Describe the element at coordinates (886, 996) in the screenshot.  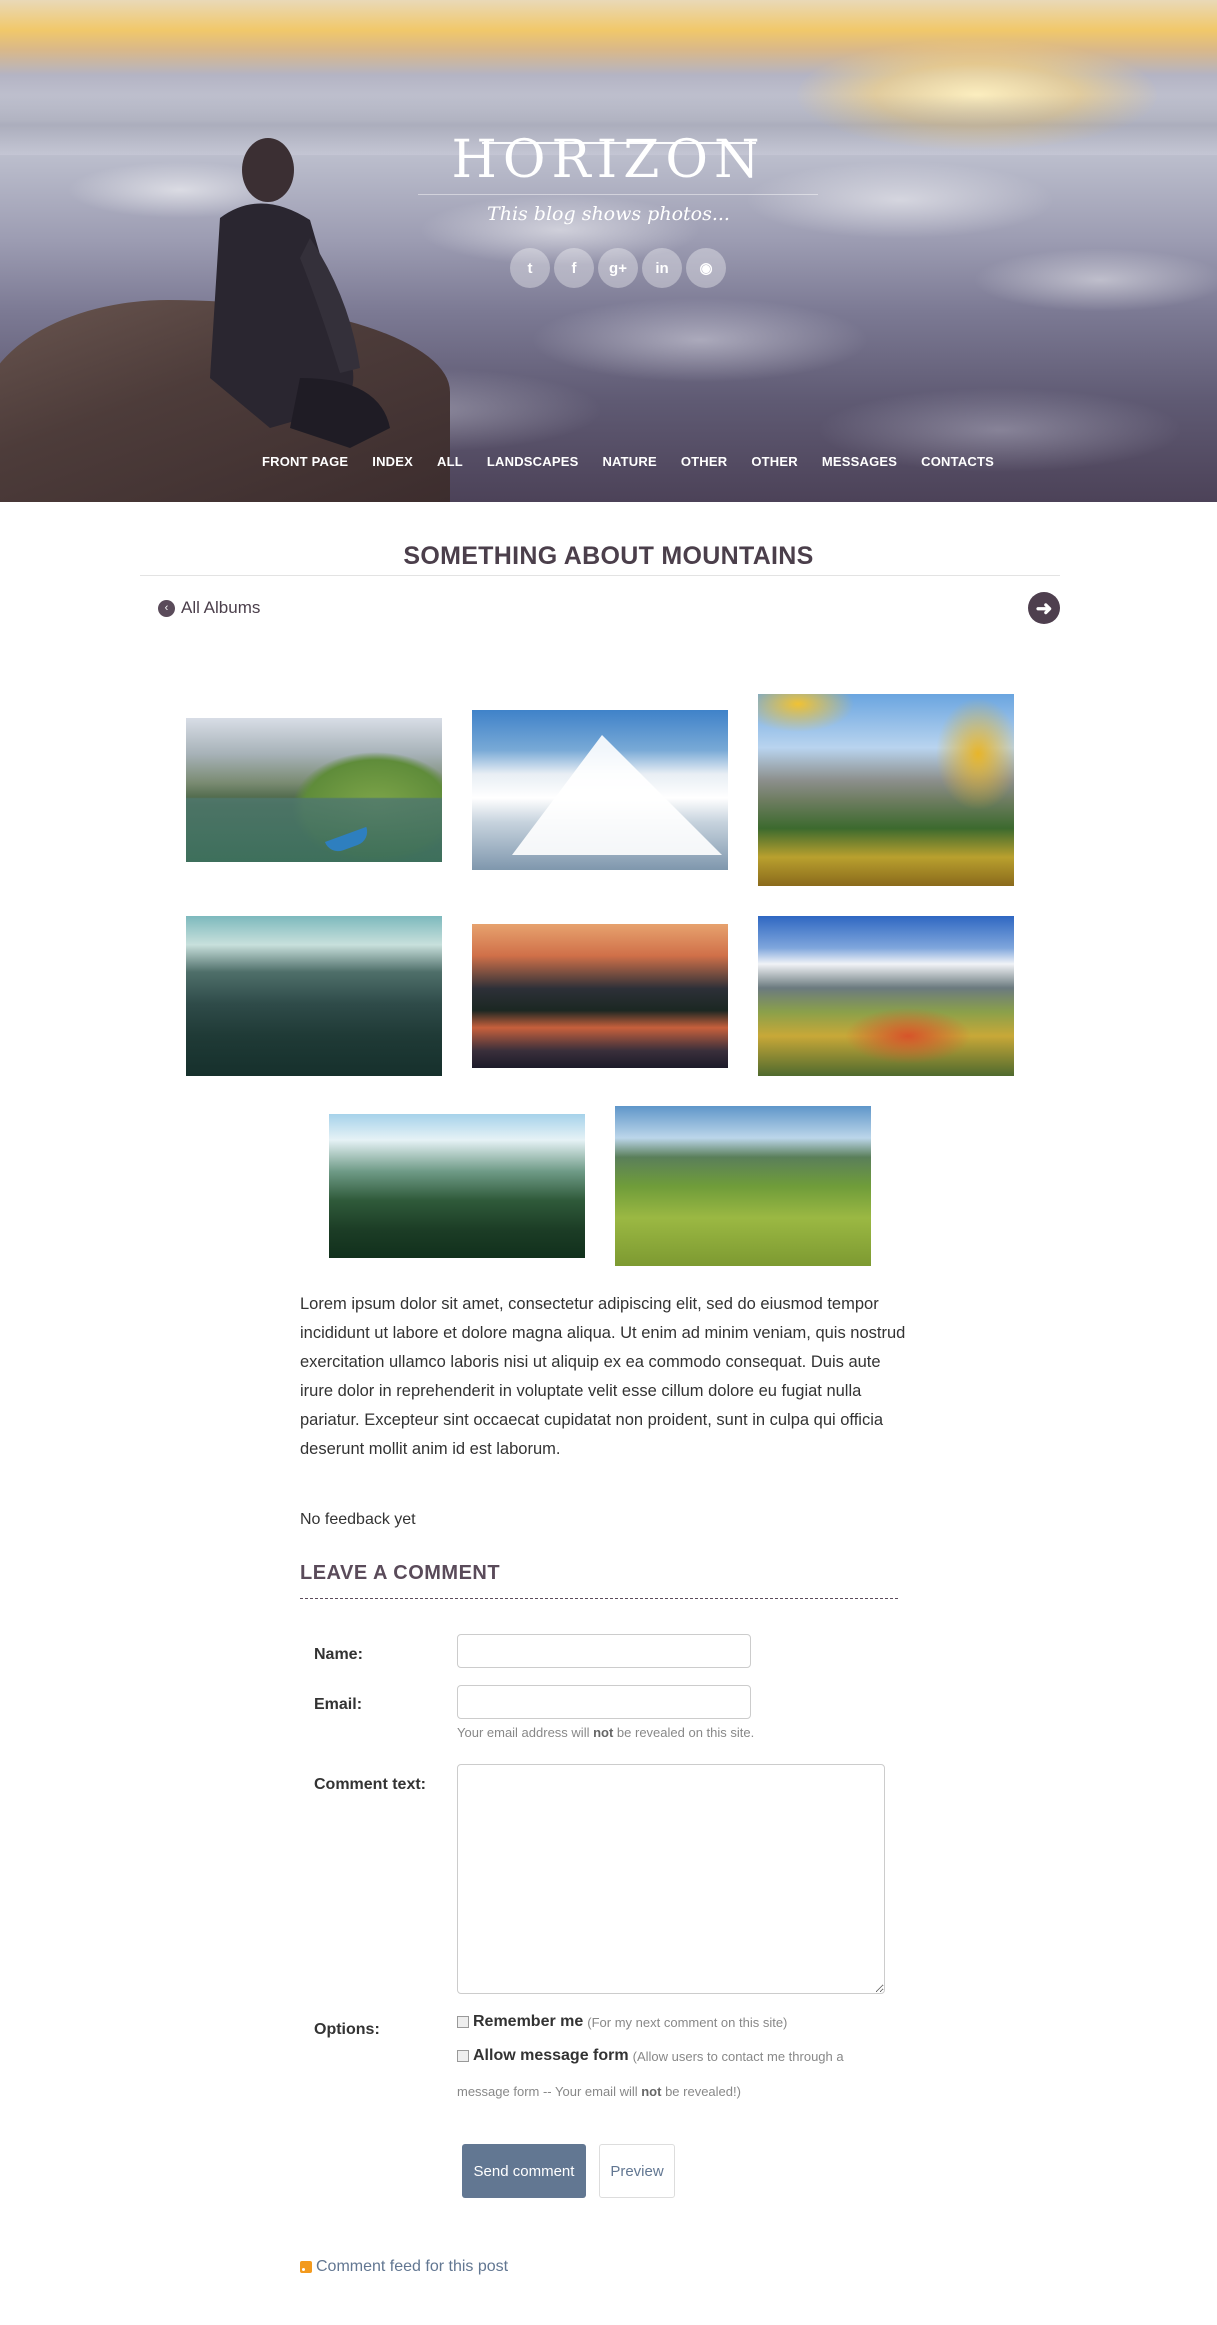
I see `photo-thumbnail-alpine-stream` at that location.